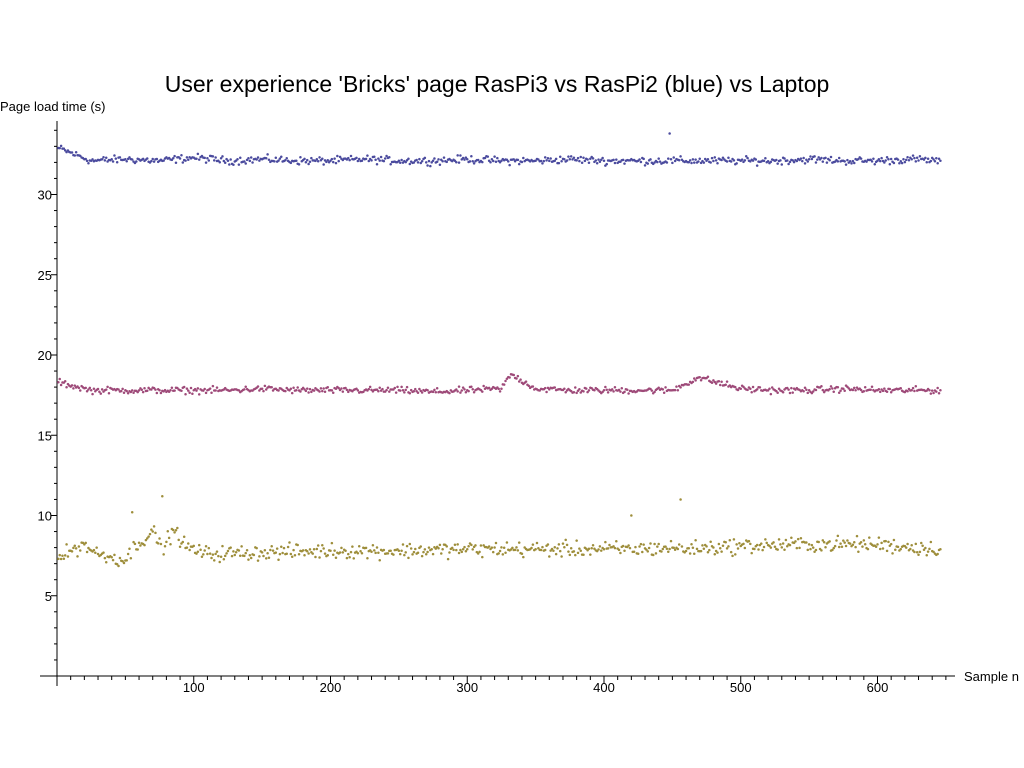 Image resolution: width=1024 pixels, height=768 pixels. Describe the element at coordinates (45, 516) in the screenshot. I see `y-tick-label: 10` at that location.